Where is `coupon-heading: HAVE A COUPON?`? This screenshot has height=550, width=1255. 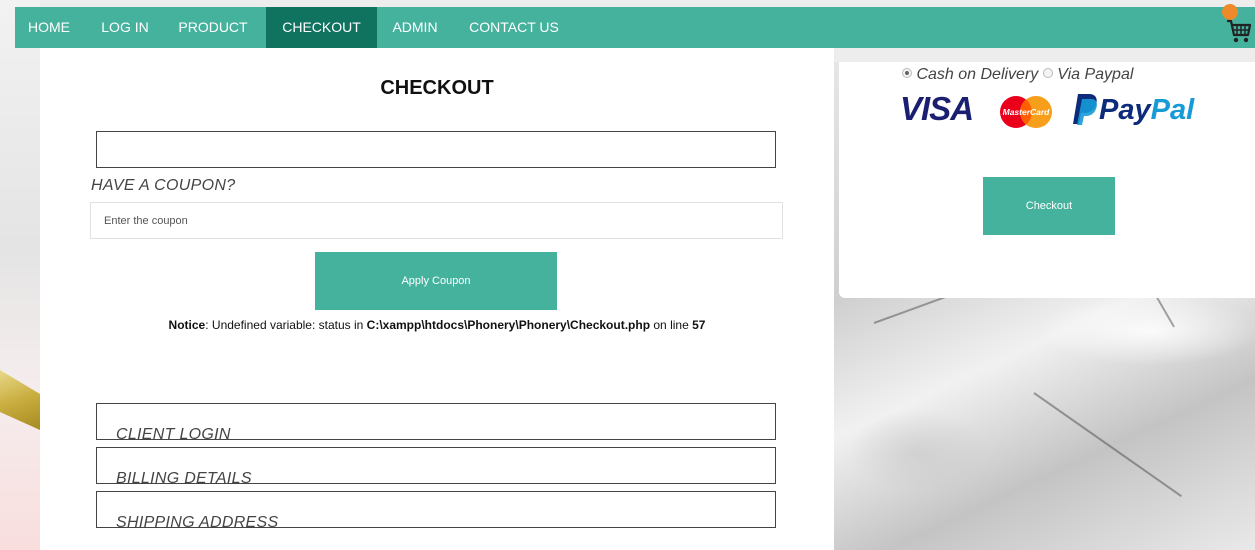 coupon-heading: HAVE A COUPON? is located at coordinates (163, 185).